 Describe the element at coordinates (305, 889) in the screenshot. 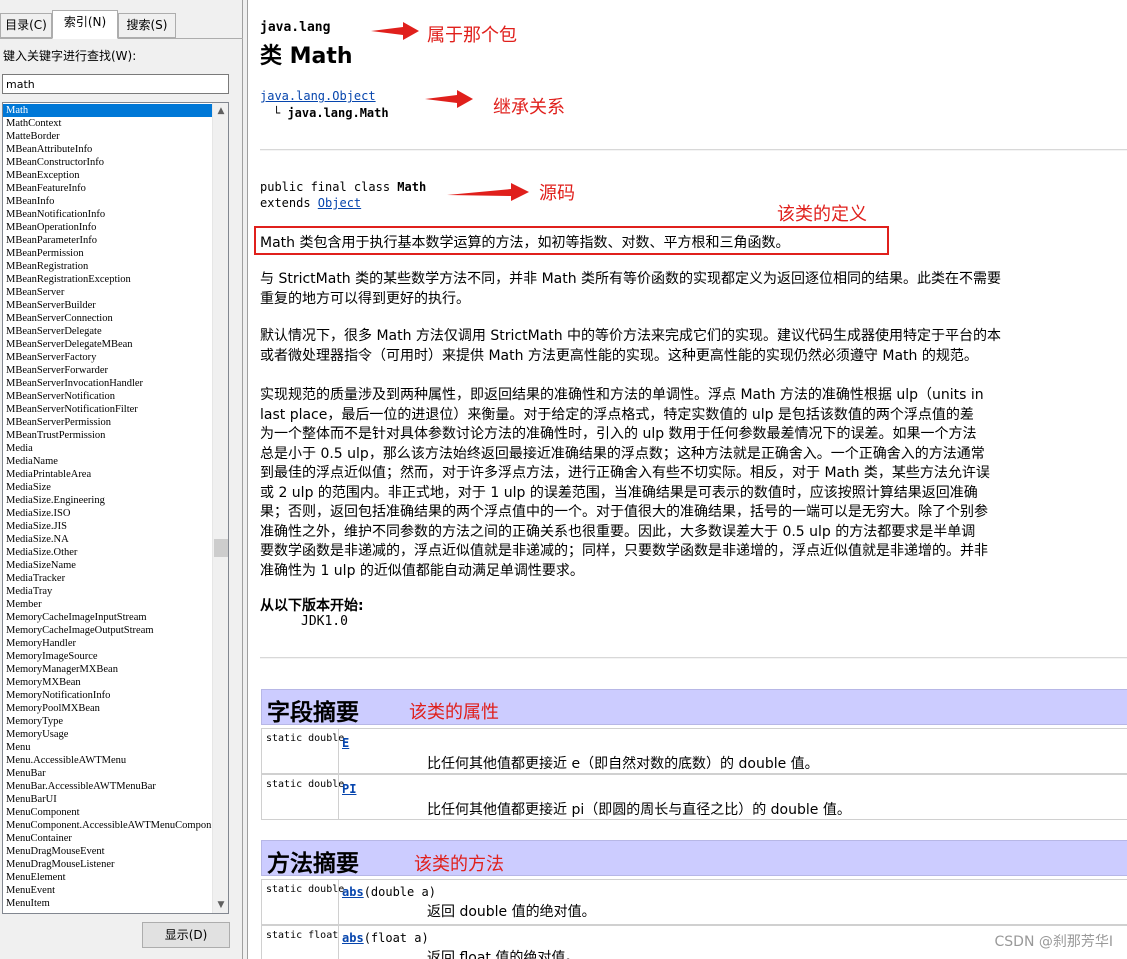

I see `method-return-type: static double` at that location.